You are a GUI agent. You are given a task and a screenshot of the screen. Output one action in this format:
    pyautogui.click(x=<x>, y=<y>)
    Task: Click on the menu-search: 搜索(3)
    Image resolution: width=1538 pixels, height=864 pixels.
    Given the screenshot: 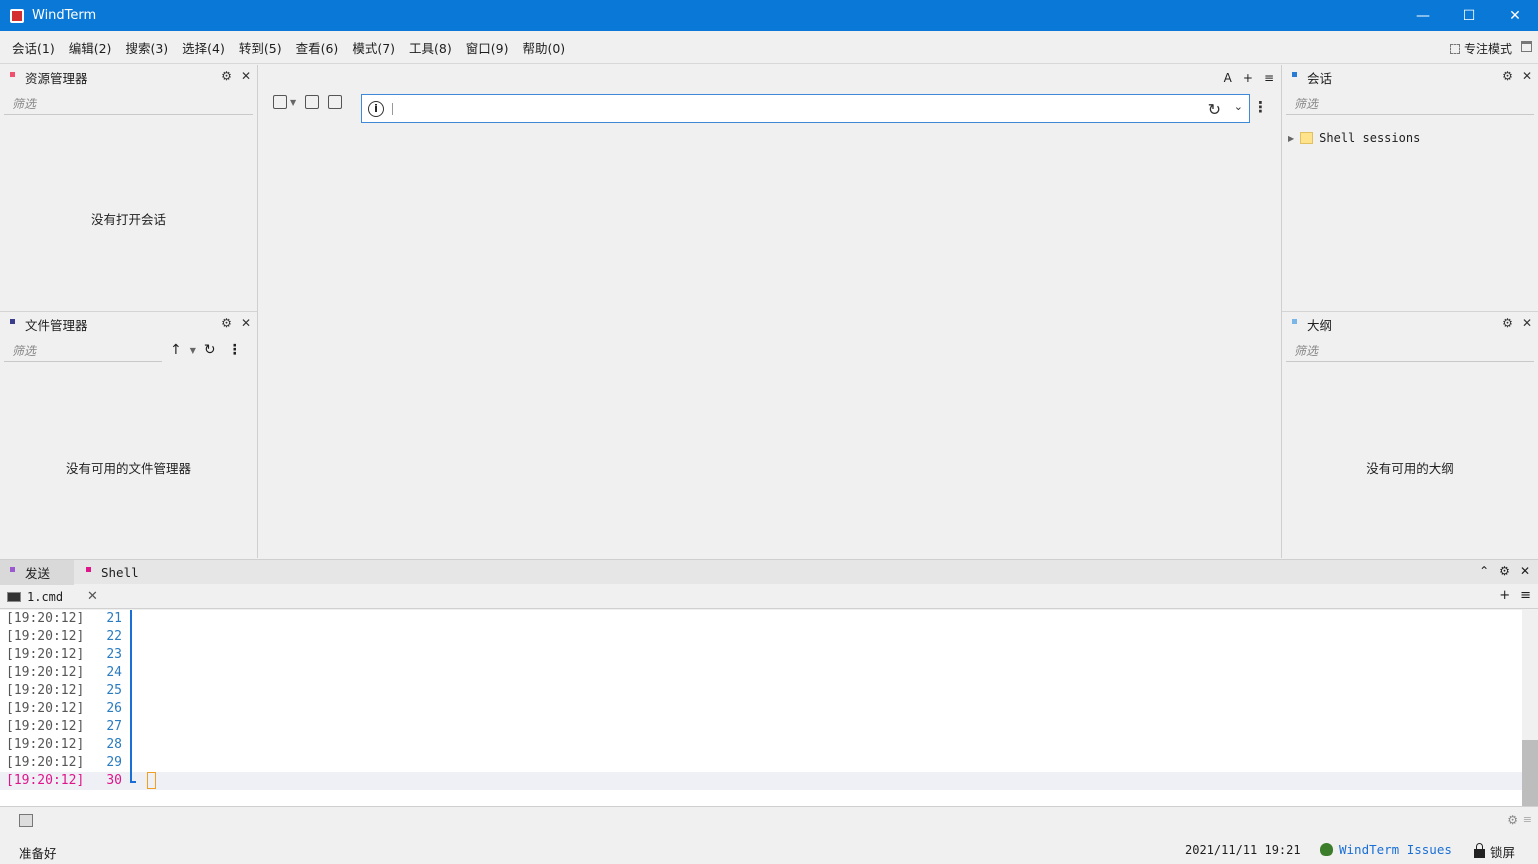 What is the action you would take?
    pyautogui.click(x=146, y=47)
    